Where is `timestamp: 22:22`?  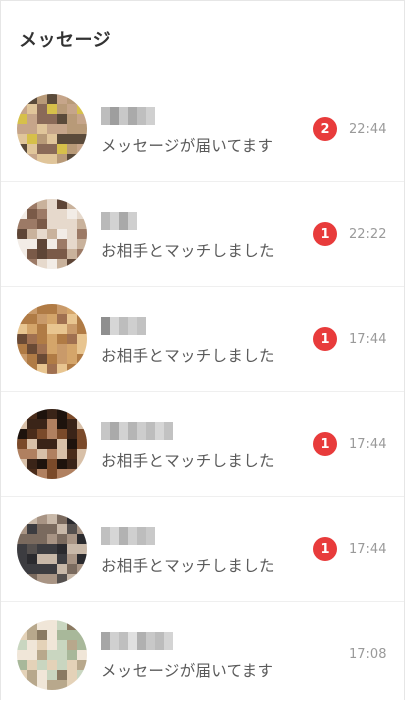
timestamp: 22:22 is located at coordinates (368, 234).